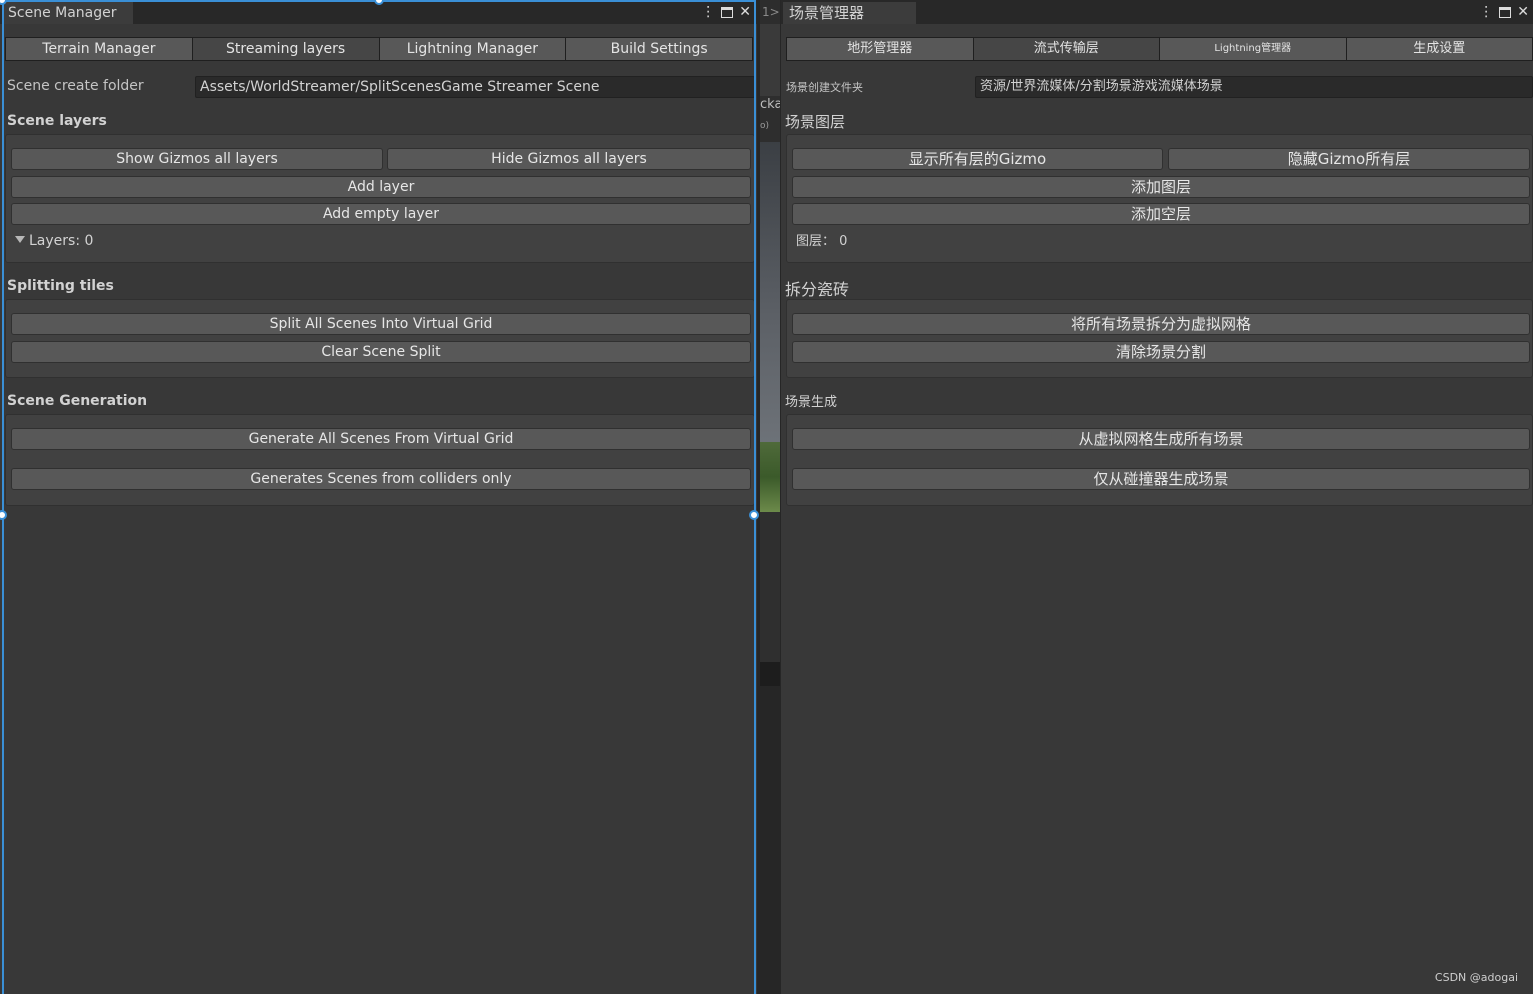  What do you see at coordinates (61, 241) in the screenshot?
I see `layers-count: Layers: 0` at bounding box center [61, 241].